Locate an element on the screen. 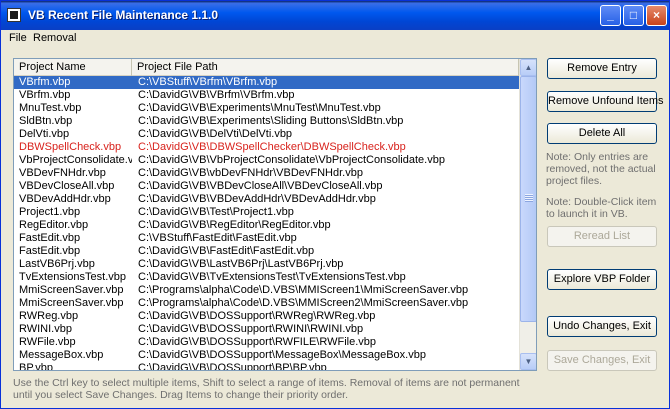  list-item: VBrfm.vbp C:\VBStuff\VBrfm\VBrfm.vbp is located at coordinates (266, 82).